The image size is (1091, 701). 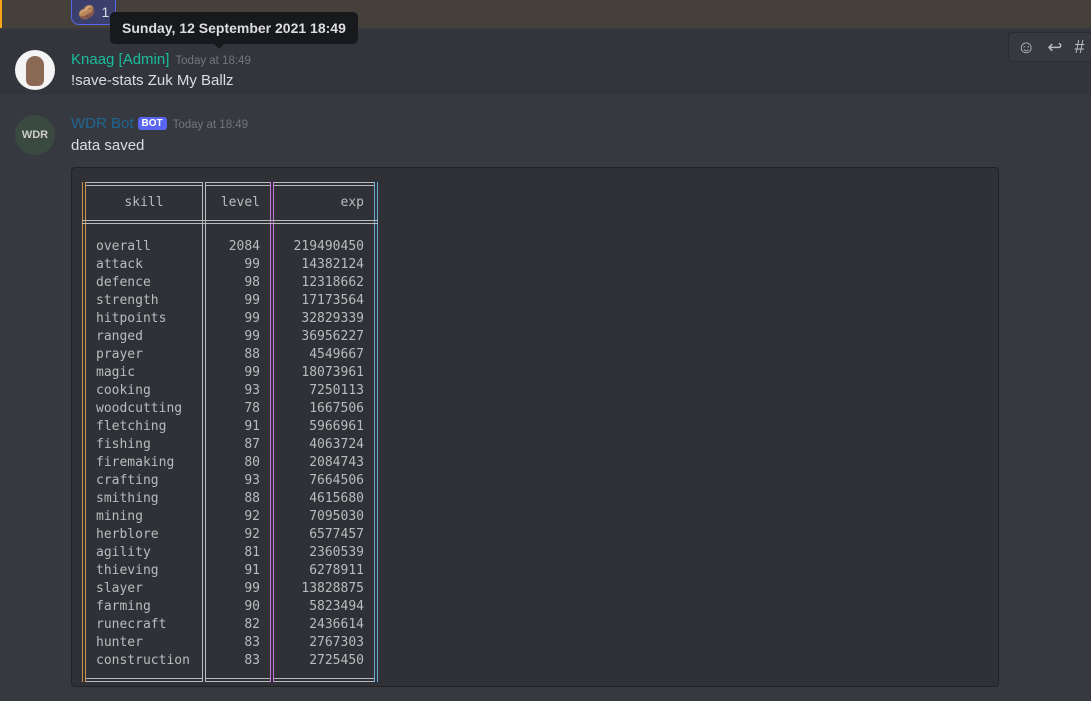 What do you see at coordinates (144, 666) in the screenshot?
I see `skill-cell: construction` at bounding box center [144, 666].